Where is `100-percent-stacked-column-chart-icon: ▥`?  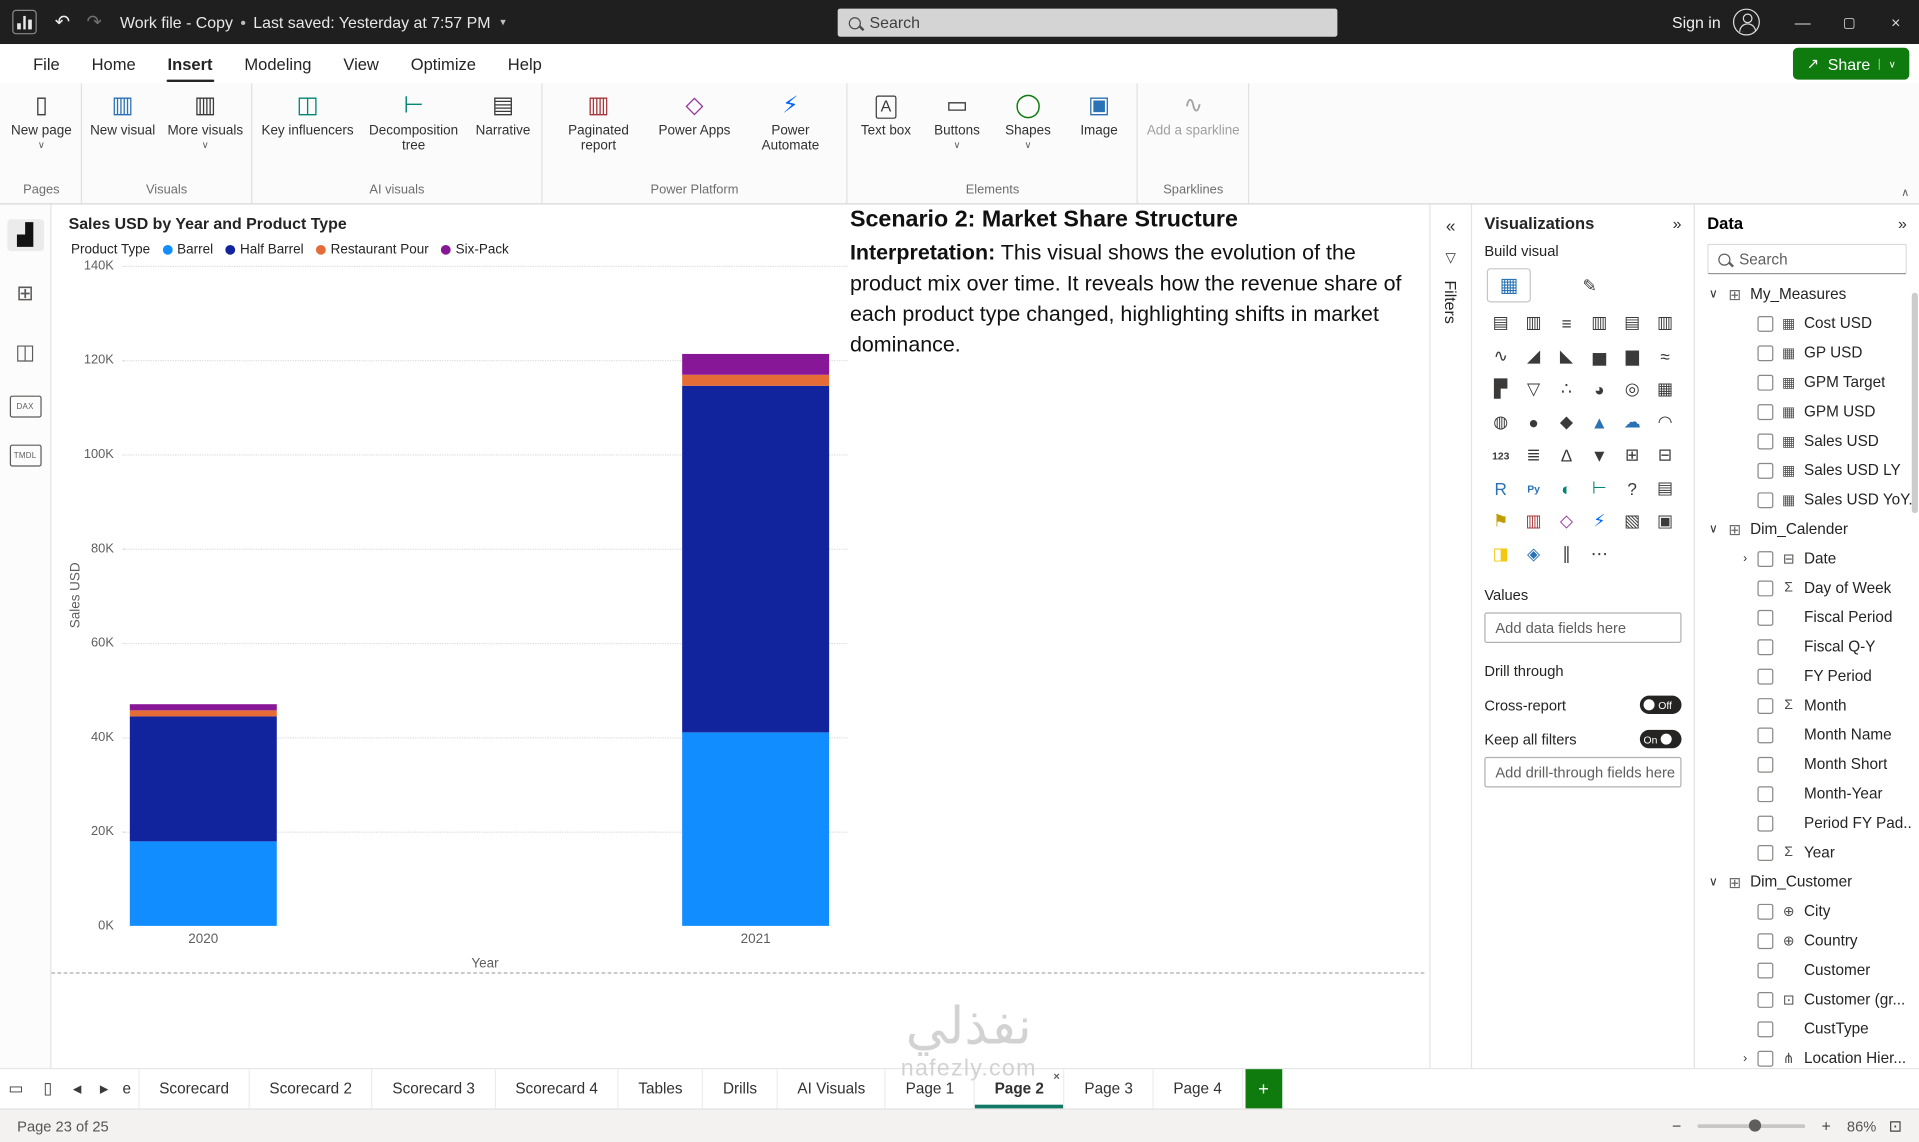
100-percent-stacked-column-chart-icon: ▥ is located at coordinates (1665, 323).